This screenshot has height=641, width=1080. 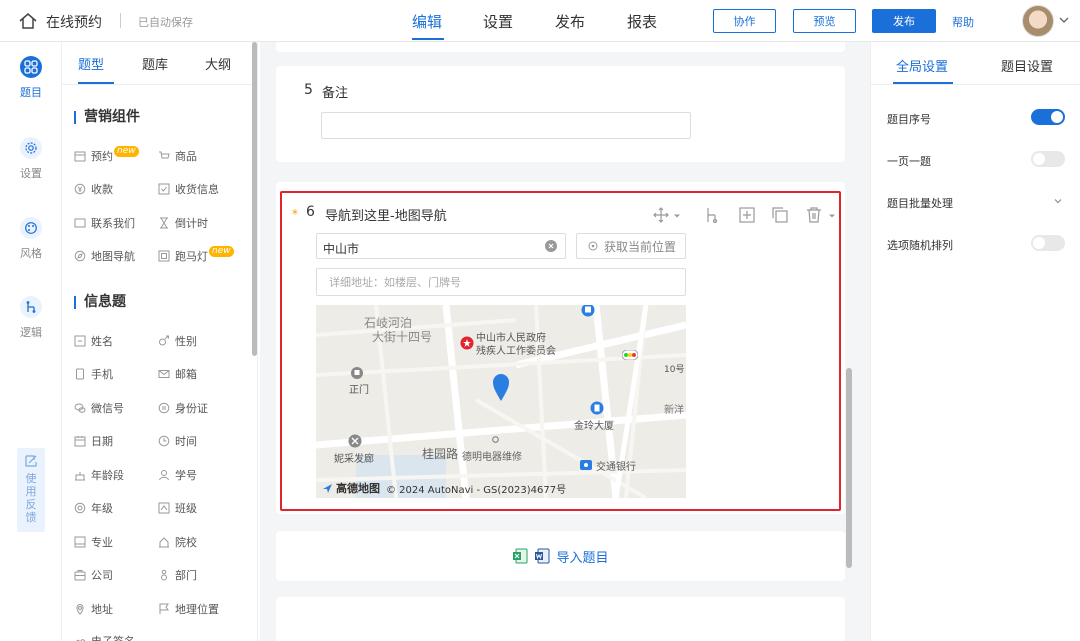 What do you see at coordinates (355, 441) in the screenshot?
I see `salon-icon` at bounding box center [355, 441].